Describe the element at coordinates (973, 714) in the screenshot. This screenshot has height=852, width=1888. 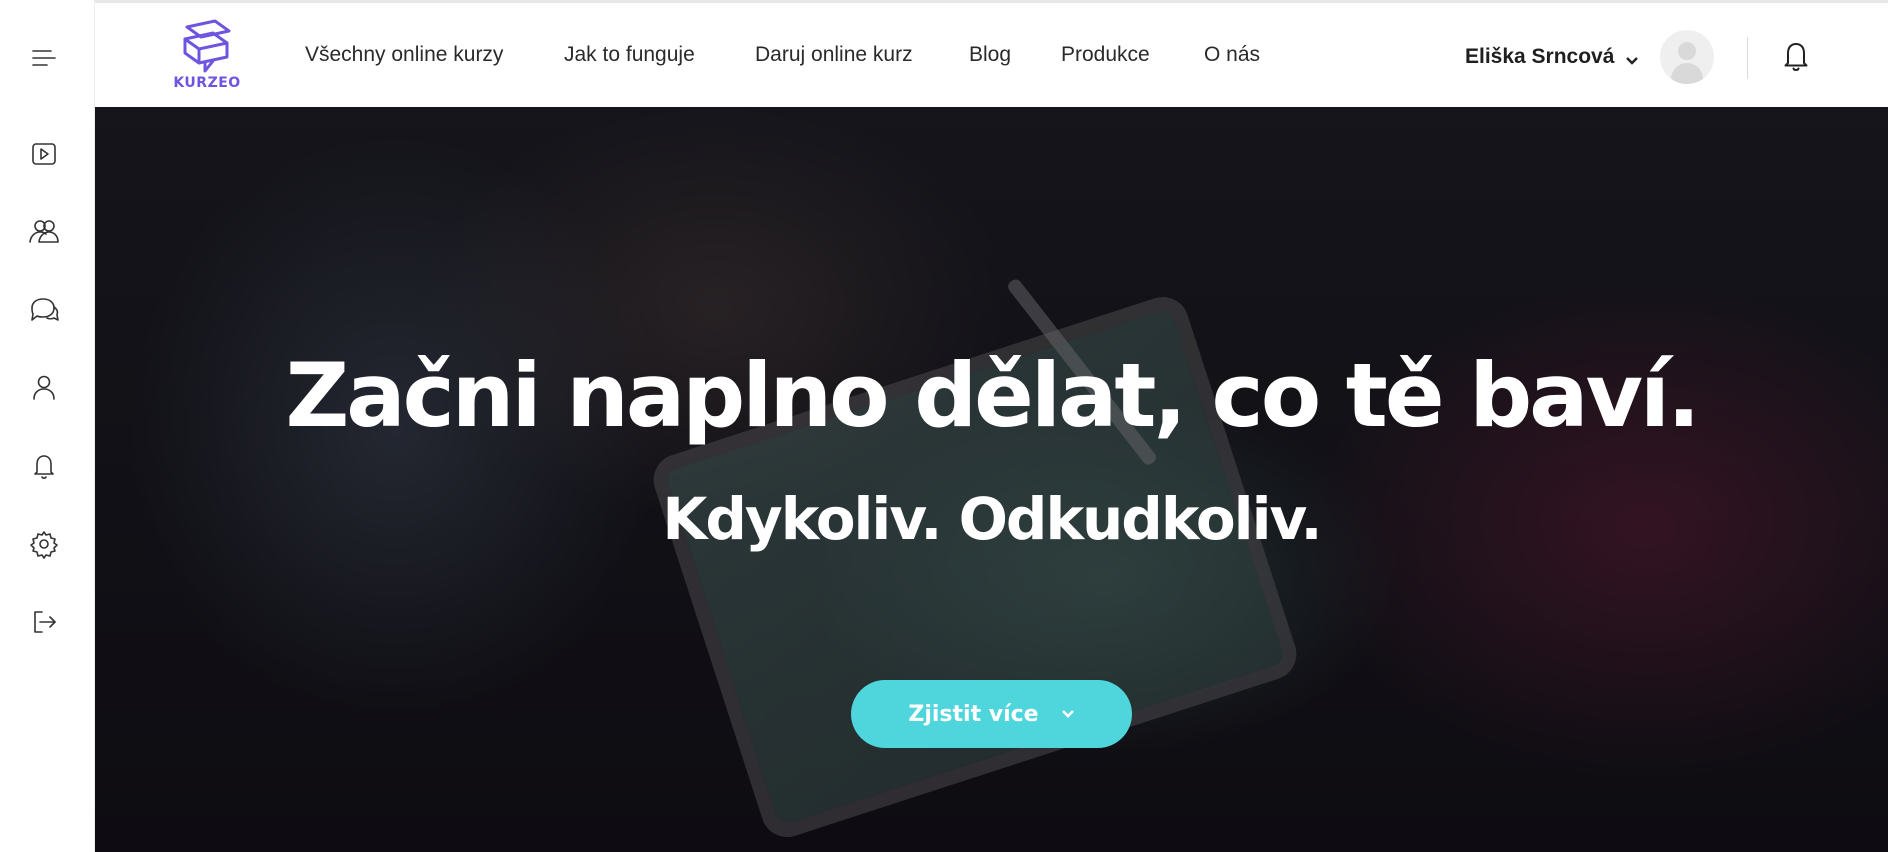
I see `learn-more-label: Zjistit více` at that location.